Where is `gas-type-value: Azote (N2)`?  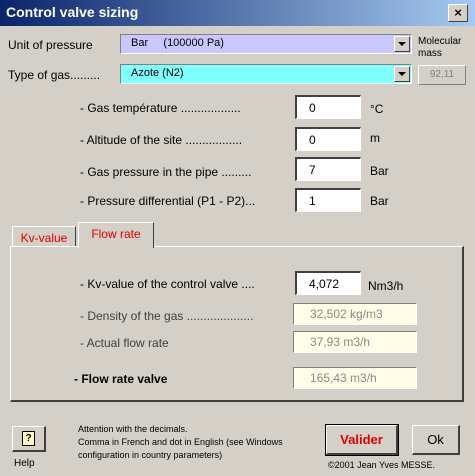 gas-type-value: Azote (N2) is located at coordinates (157, 73).